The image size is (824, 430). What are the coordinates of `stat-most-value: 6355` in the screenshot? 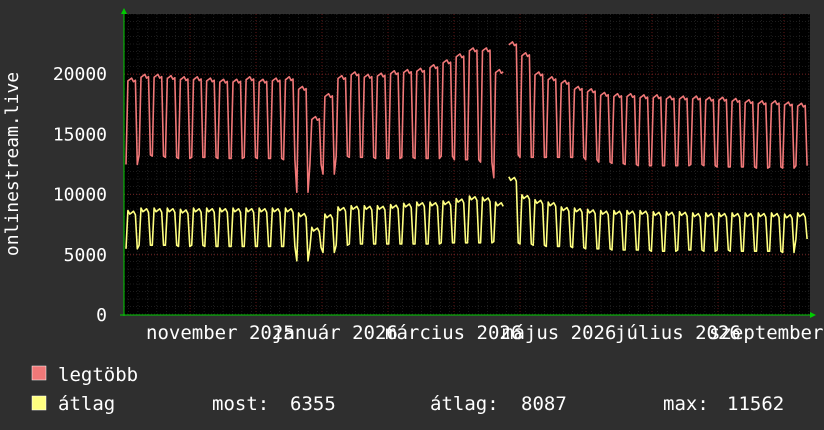 It's located at (313, 404).